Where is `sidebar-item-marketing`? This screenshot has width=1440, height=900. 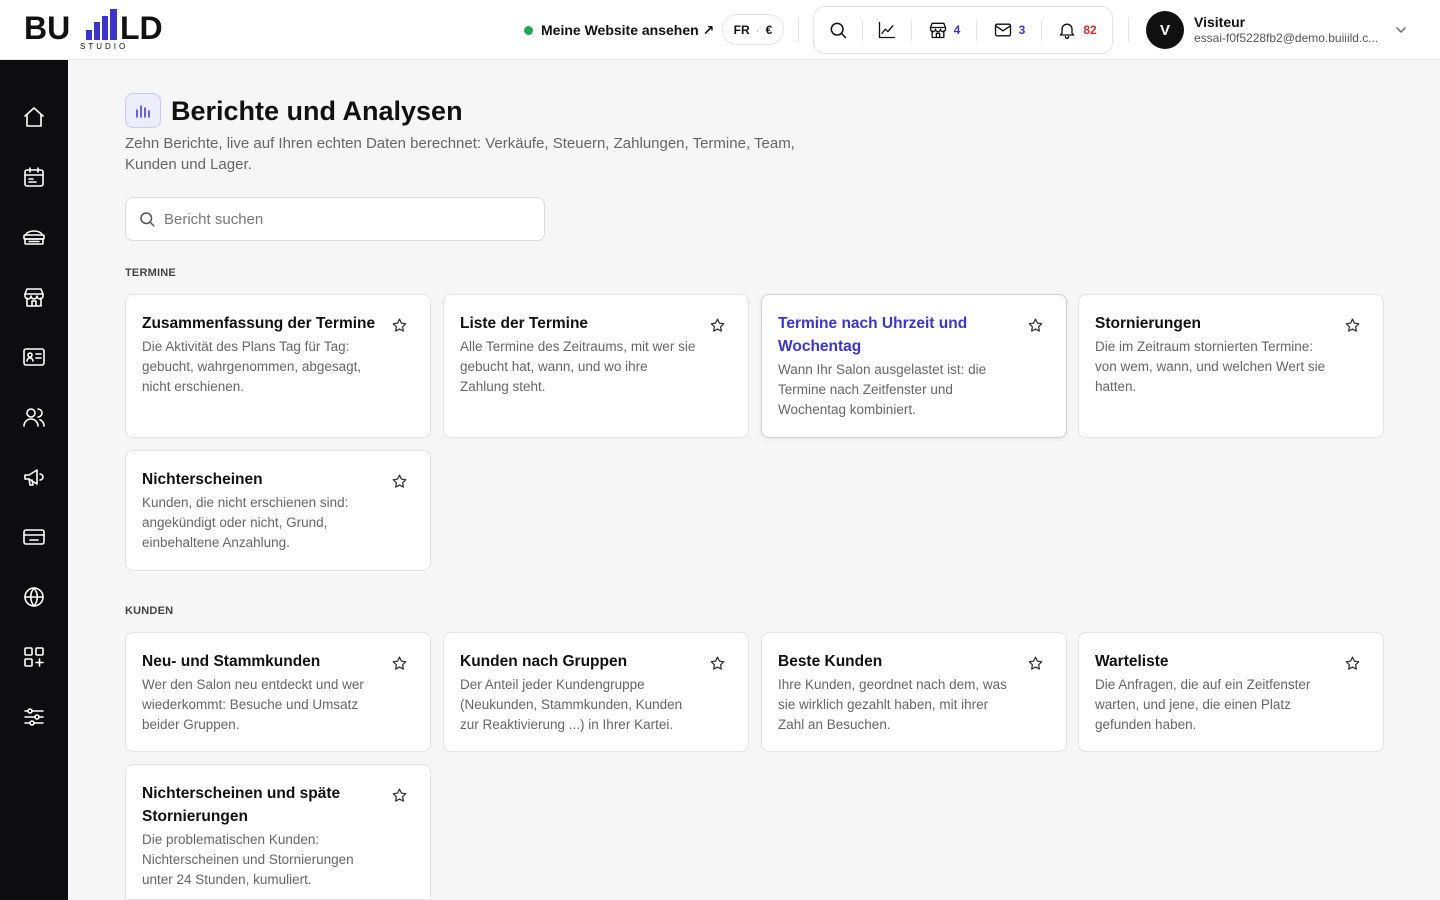
sidebar-item-marketing is located at coordinates (34, 477).